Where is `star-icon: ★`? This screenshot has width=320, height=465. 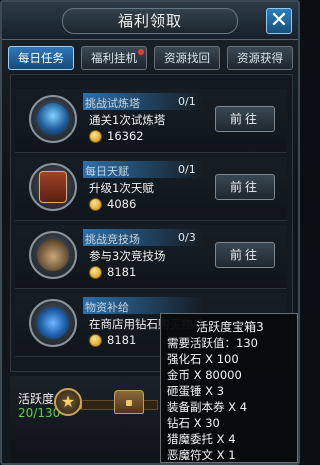
star-icon: ★ is located at coordinates (68, 402).